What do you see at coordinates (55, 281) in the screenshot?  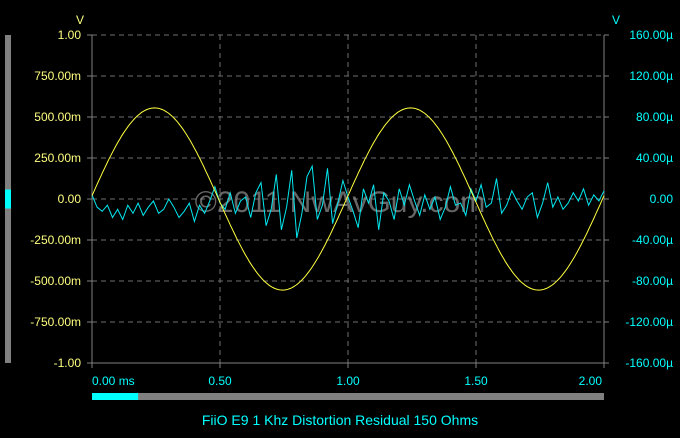 I see `left-tick-label: -500.00m` at bounding box center [55, 281].